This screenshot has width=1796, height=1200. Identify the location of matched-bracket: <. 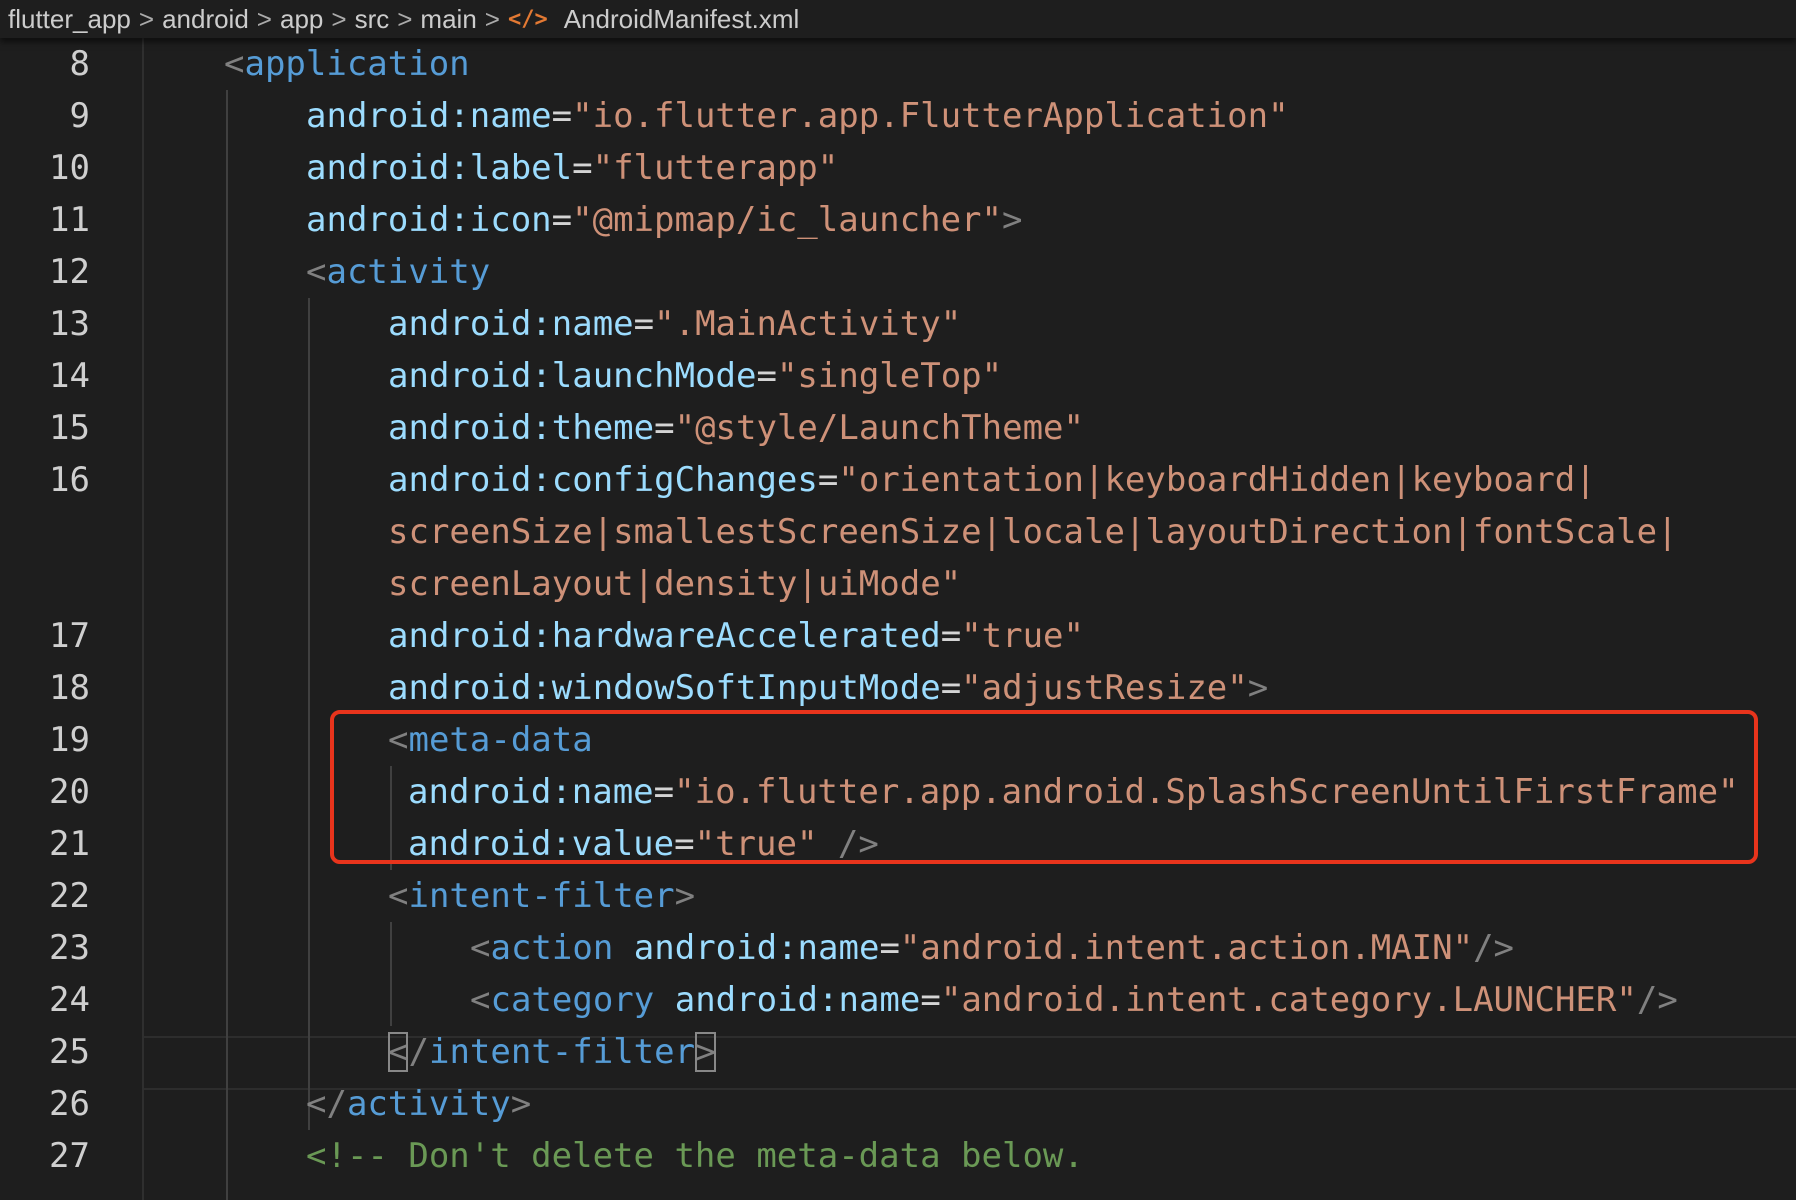
(398, 1052).